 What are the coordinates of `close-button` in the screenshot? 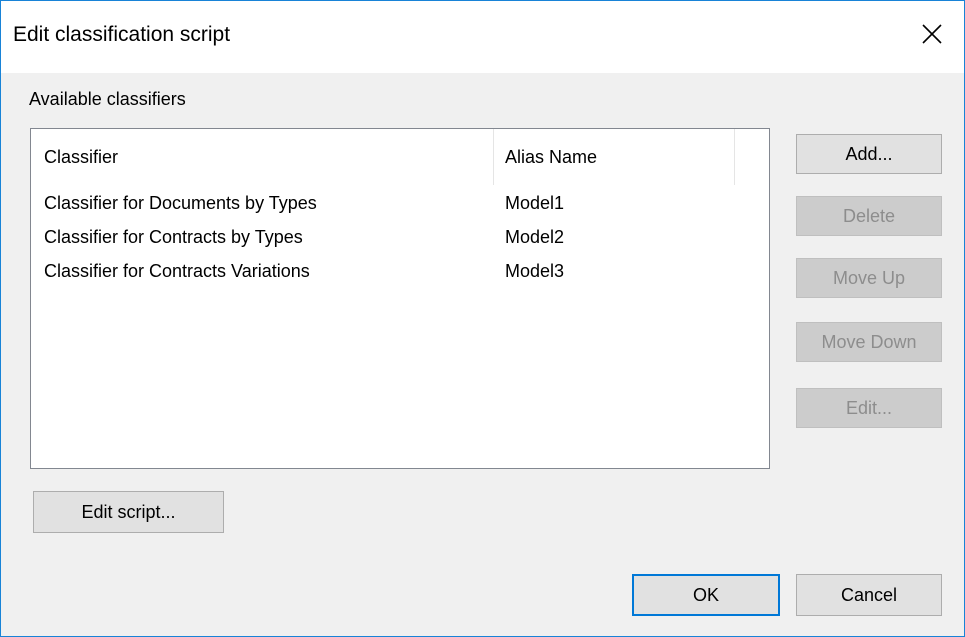 It's located at (932, 34).